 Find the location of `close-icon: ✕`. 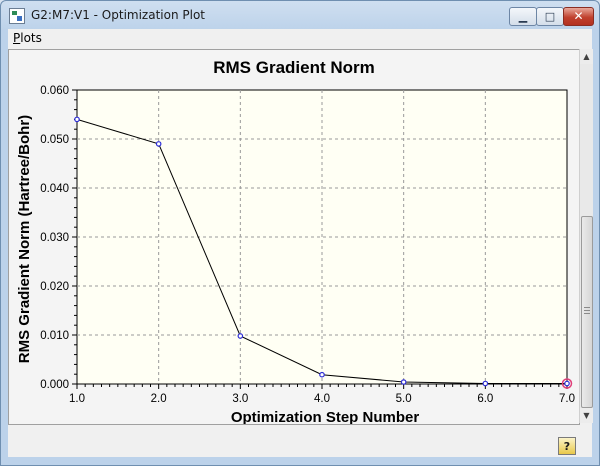

close-icon: ✕ is located at coordinates (578, 16).